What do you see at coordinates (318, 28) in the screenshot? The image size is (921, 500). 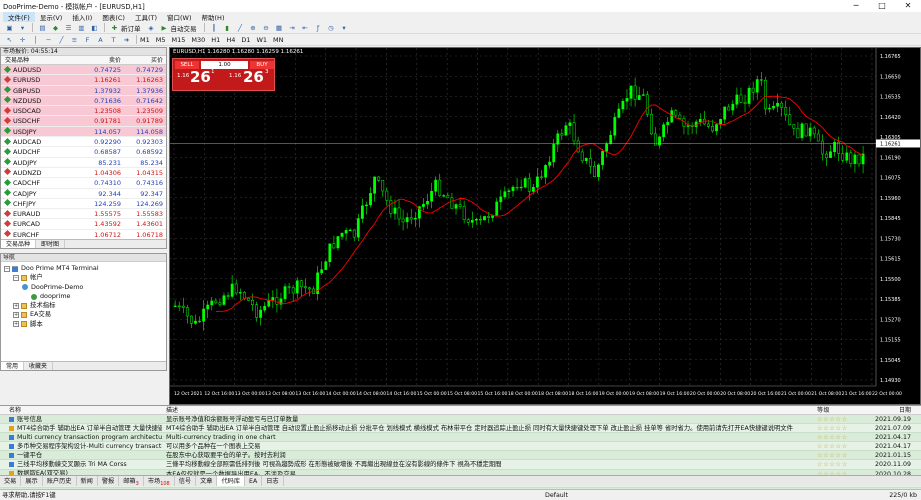 I see `indicators-icon: ƒ` at bounding box center [318, 28].